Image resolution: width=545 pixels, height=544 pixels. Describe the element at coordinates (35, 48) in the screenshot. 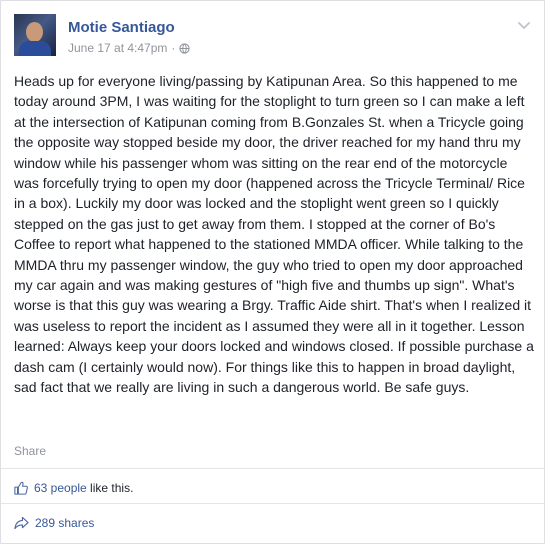

I see `avatar-shirt` at that location.